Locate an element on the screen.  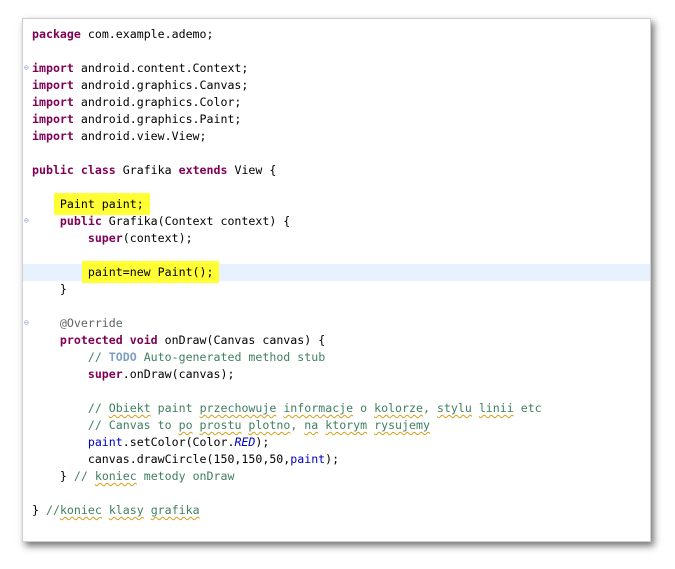
code-token: o is located at coordinates (364, 408).